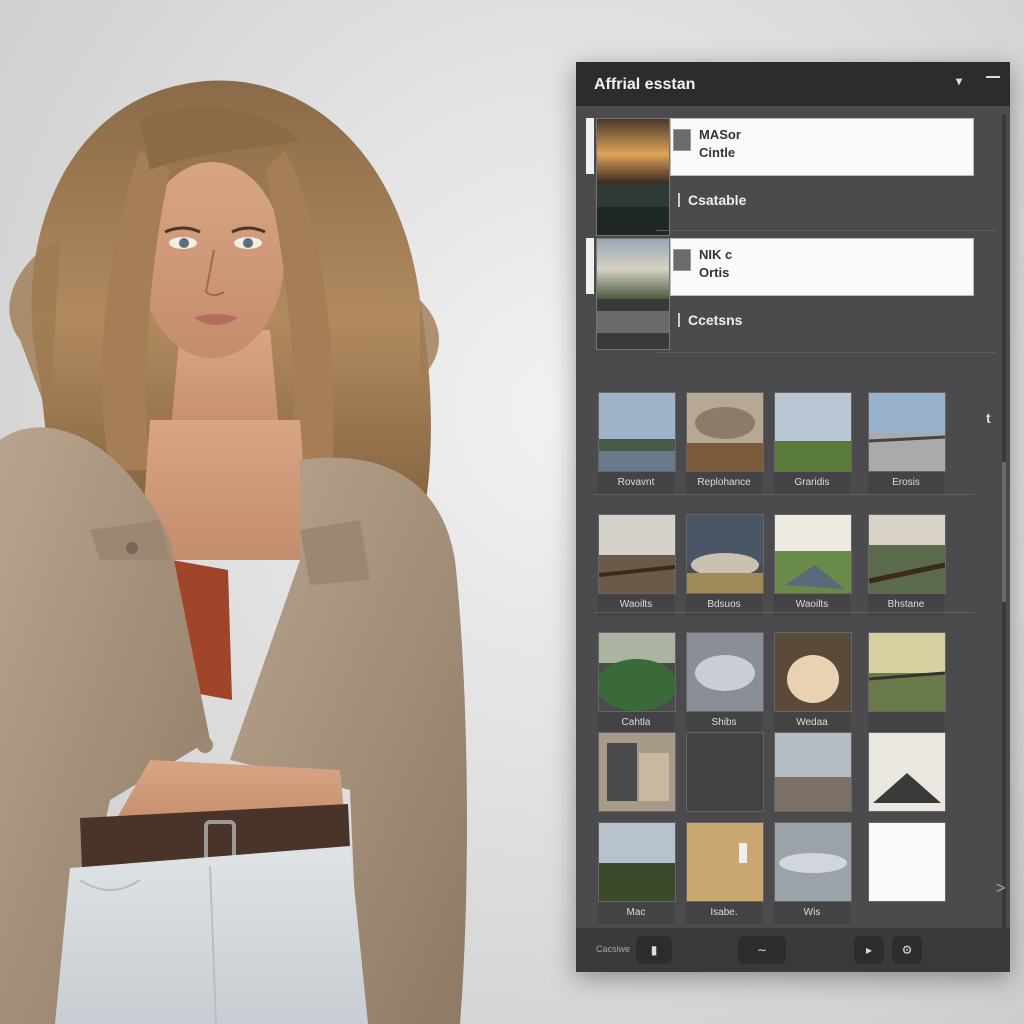 The height and width of the screenshot is (1024, 1024). Describe the element at coordinates (725, 873) in the screenshot. I see `grid-tile: Isabe.` at that location.